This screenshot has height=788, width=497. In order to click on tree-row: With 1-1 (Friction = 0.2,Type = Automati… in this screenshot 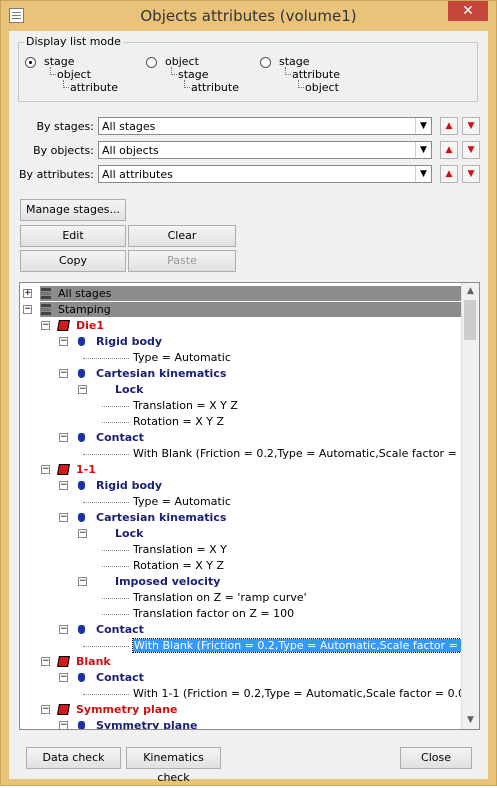, I will do `click(248, 694)`.